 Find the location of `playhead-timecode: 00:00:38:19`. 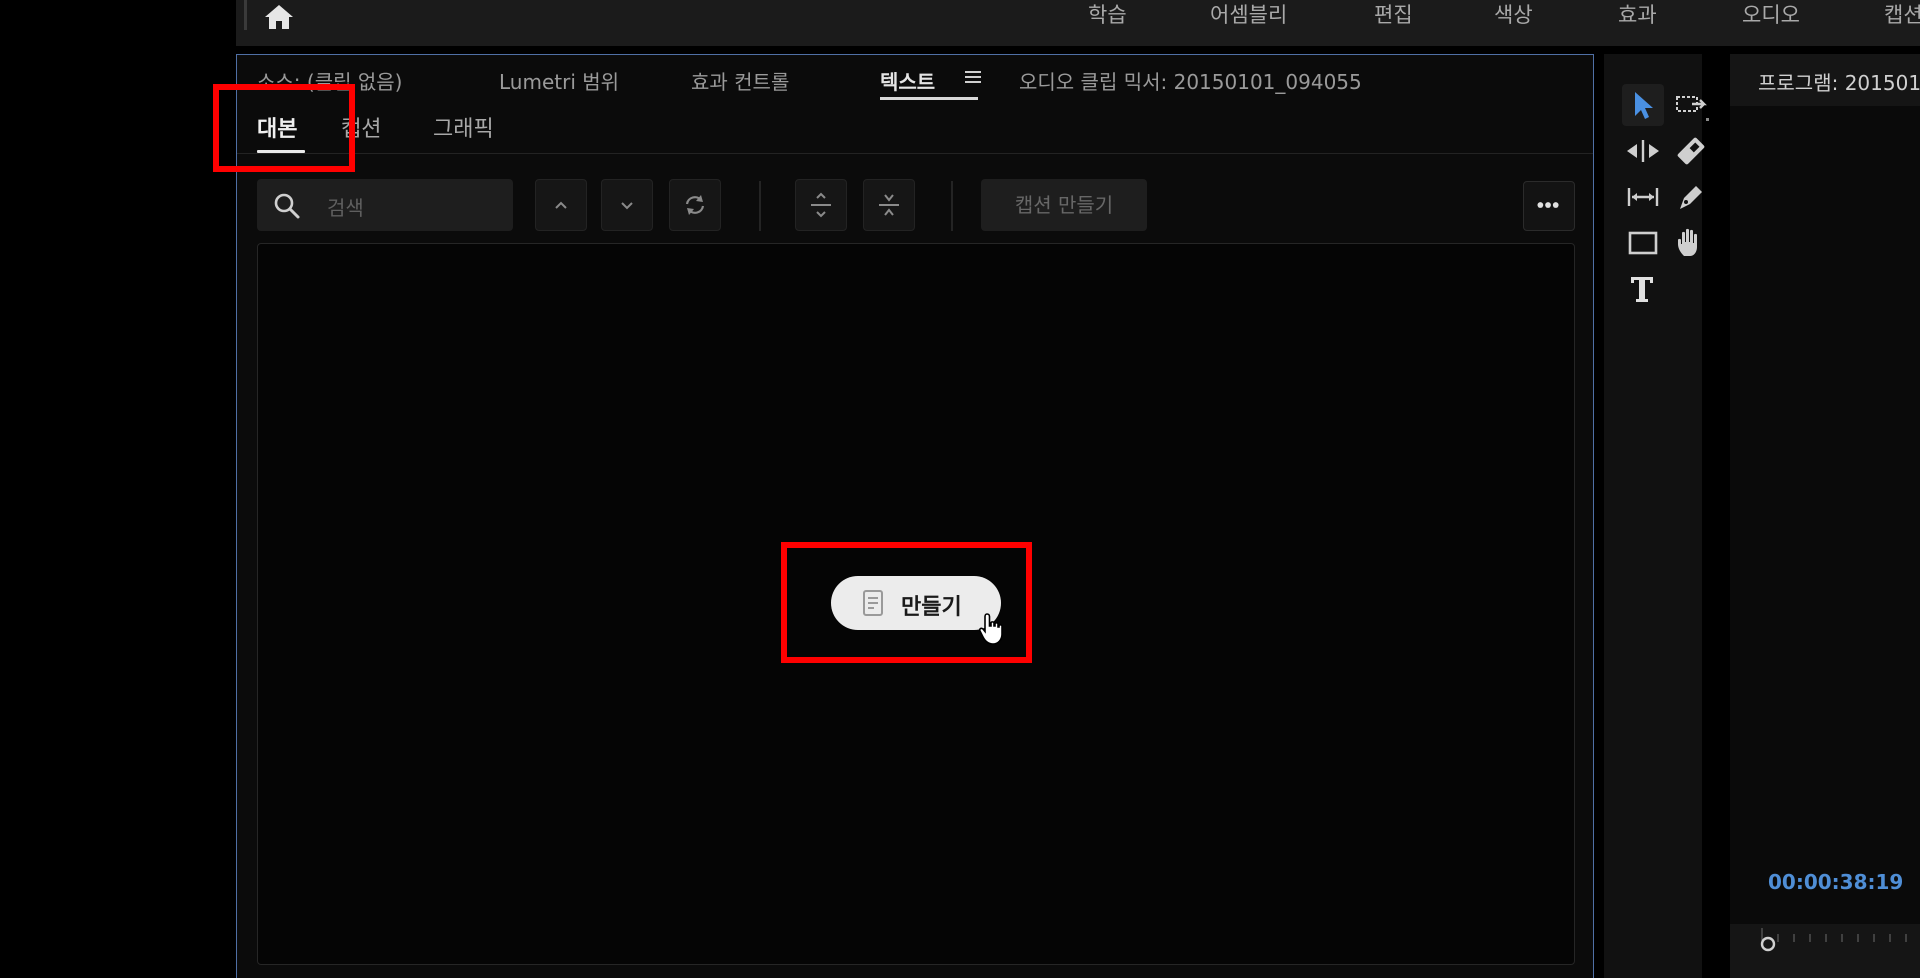

playhead-timecode: 00:00:38:19 is located at coordinates (1835, 882).